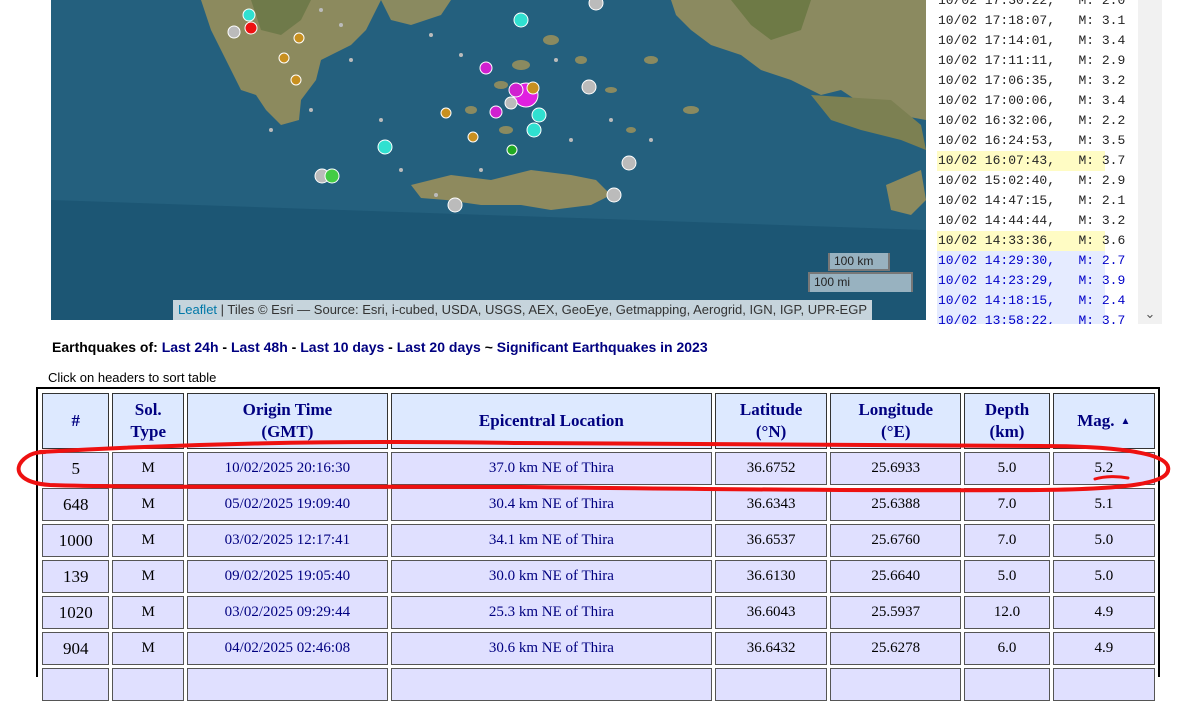 The height and width of the screenshot is (704, 1186). I want to click on event-list-item: 10/02 17:30:22, M: 2.0, so click(1031, 5).